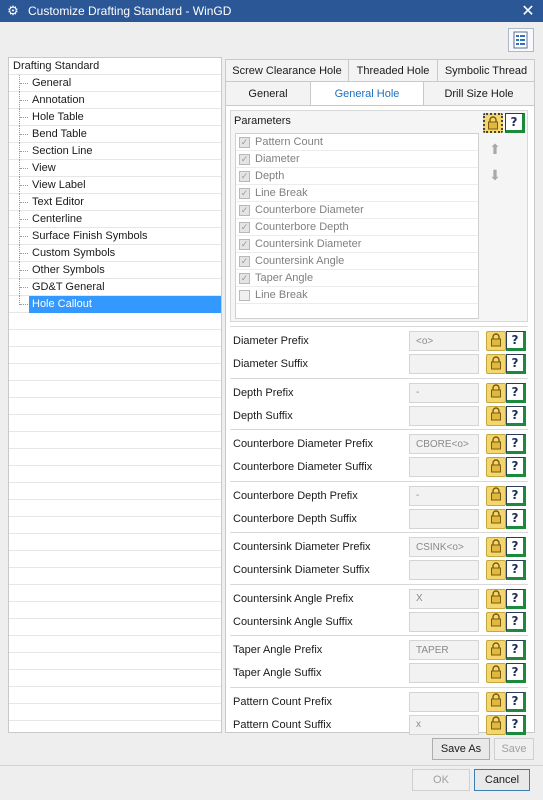 This screenshot has height=800, width=543. Describe the element at coordinates (115, 202) in the screenshot. I see `tree-item: Text Editor` at that location.